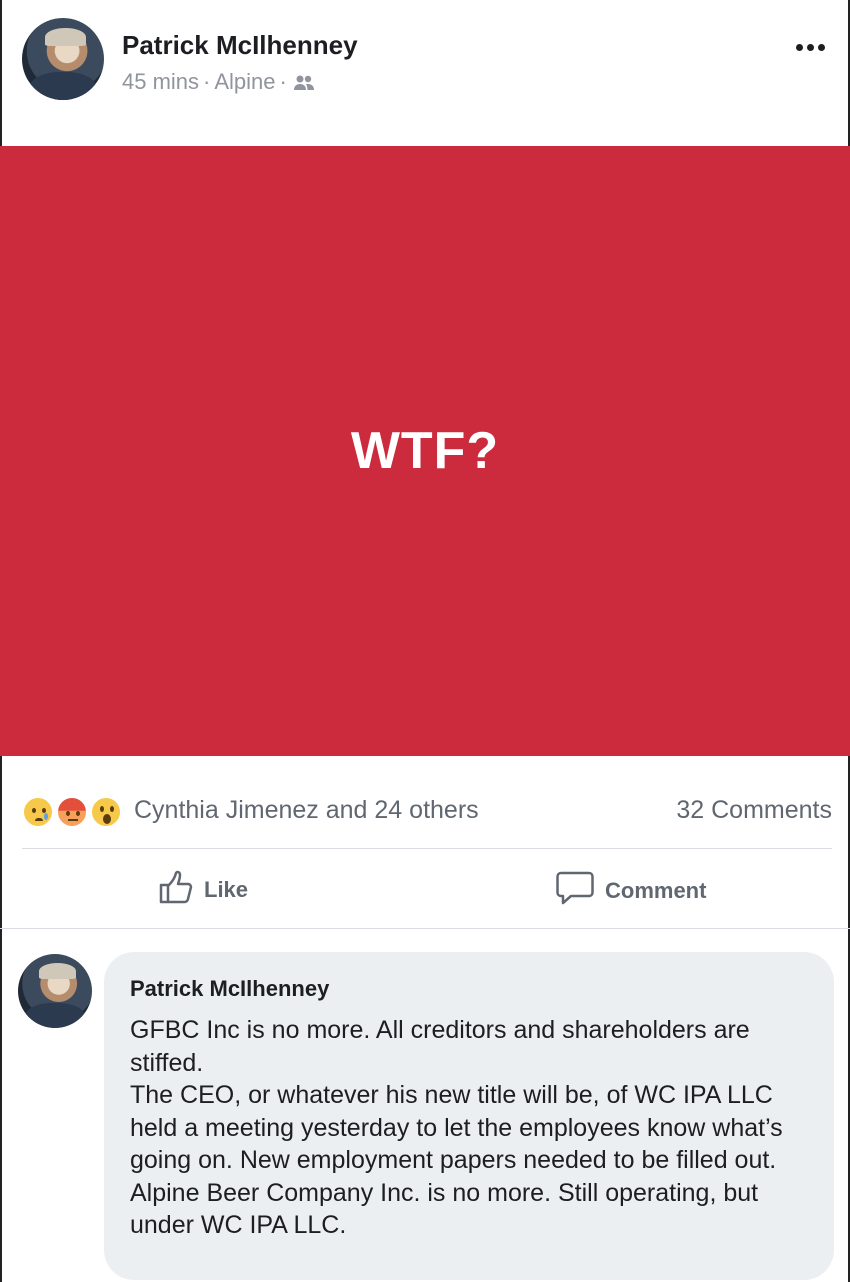 The image size is (850, 1282). I want to click on author-avatar, so click(63, 59).